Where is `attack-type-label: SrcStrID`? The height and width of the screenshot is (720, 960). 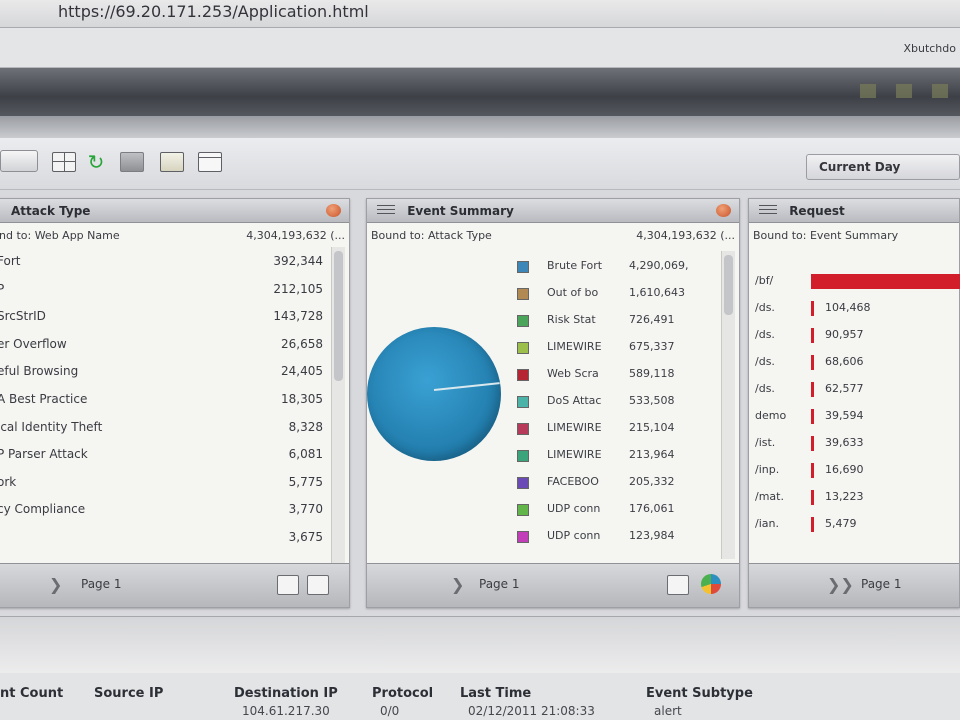 attack-type-label: SrcStrID is located at coordinates (23, 316).